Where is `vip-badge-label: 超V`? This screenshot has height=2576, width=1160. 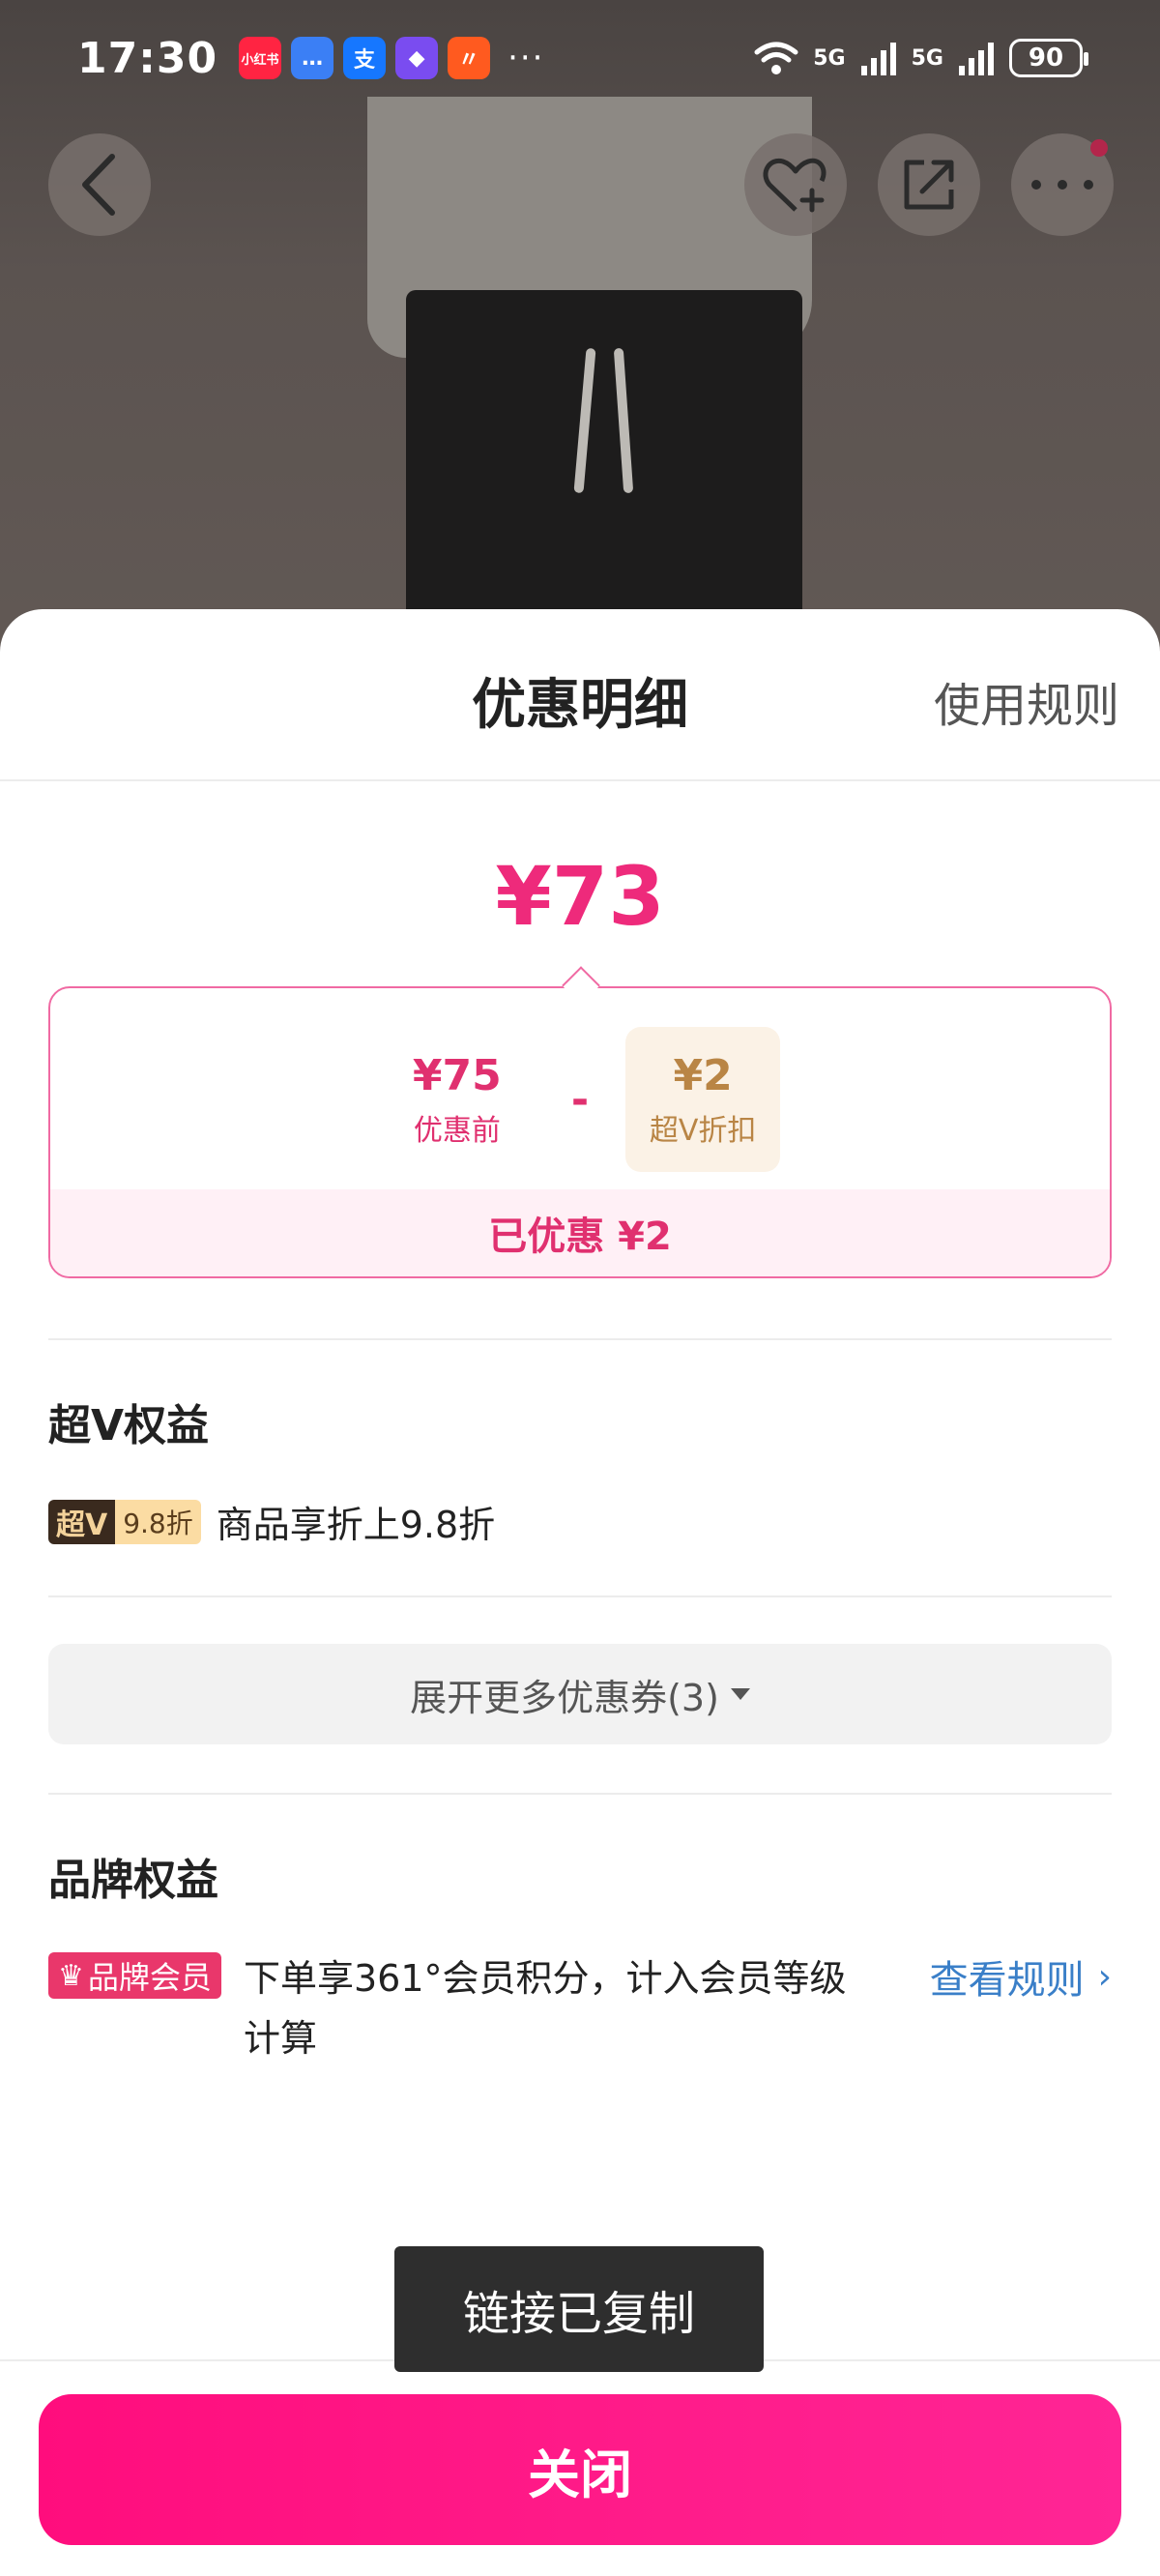
vip-badge-label: 超V is located at coordinates (82, 1521).